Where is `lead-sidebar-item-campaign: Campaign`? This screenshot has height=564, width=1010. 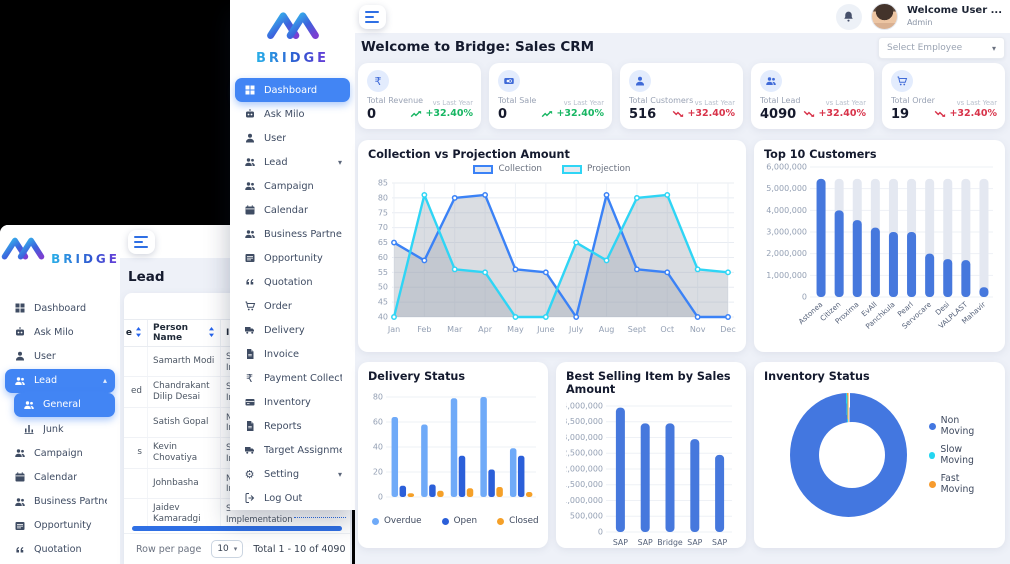 lead-sidebar-item-campaign: Campaign is located at coordinates (60, 453).